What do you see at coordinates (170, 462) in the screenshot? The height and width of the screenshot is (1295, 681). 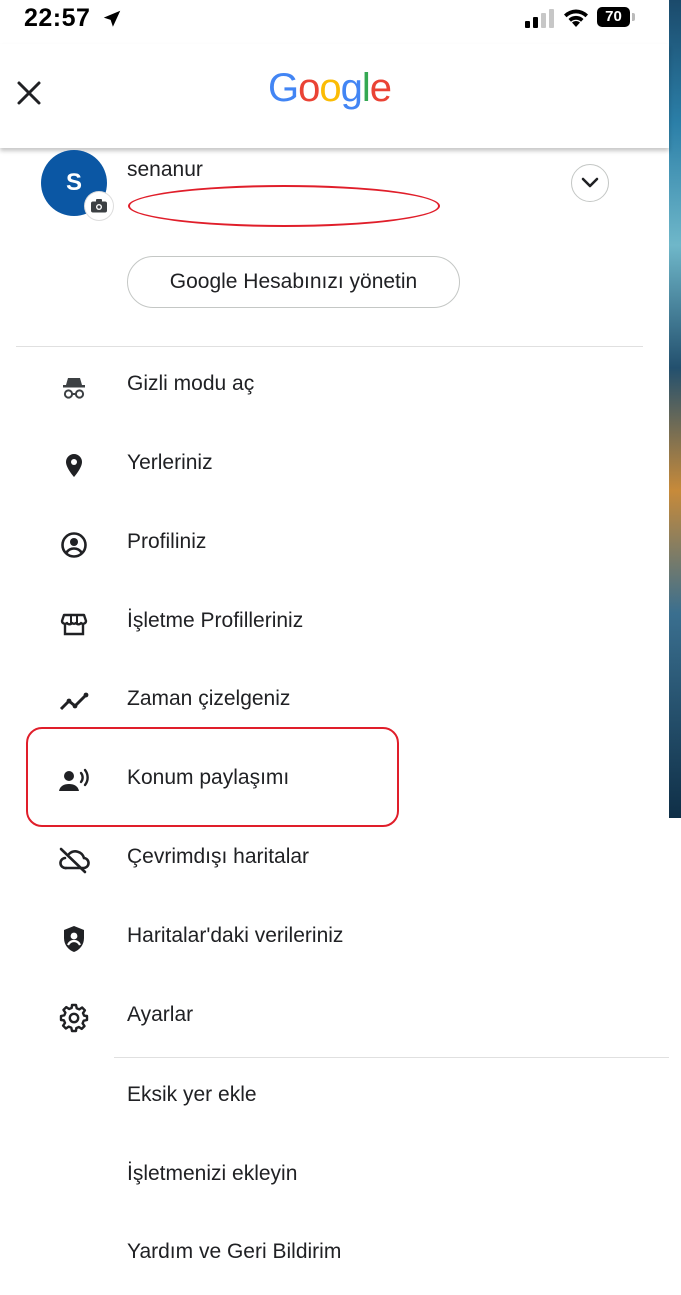 I see `menu-item-label: Yerleriniz` at bounding box center [170, 462].